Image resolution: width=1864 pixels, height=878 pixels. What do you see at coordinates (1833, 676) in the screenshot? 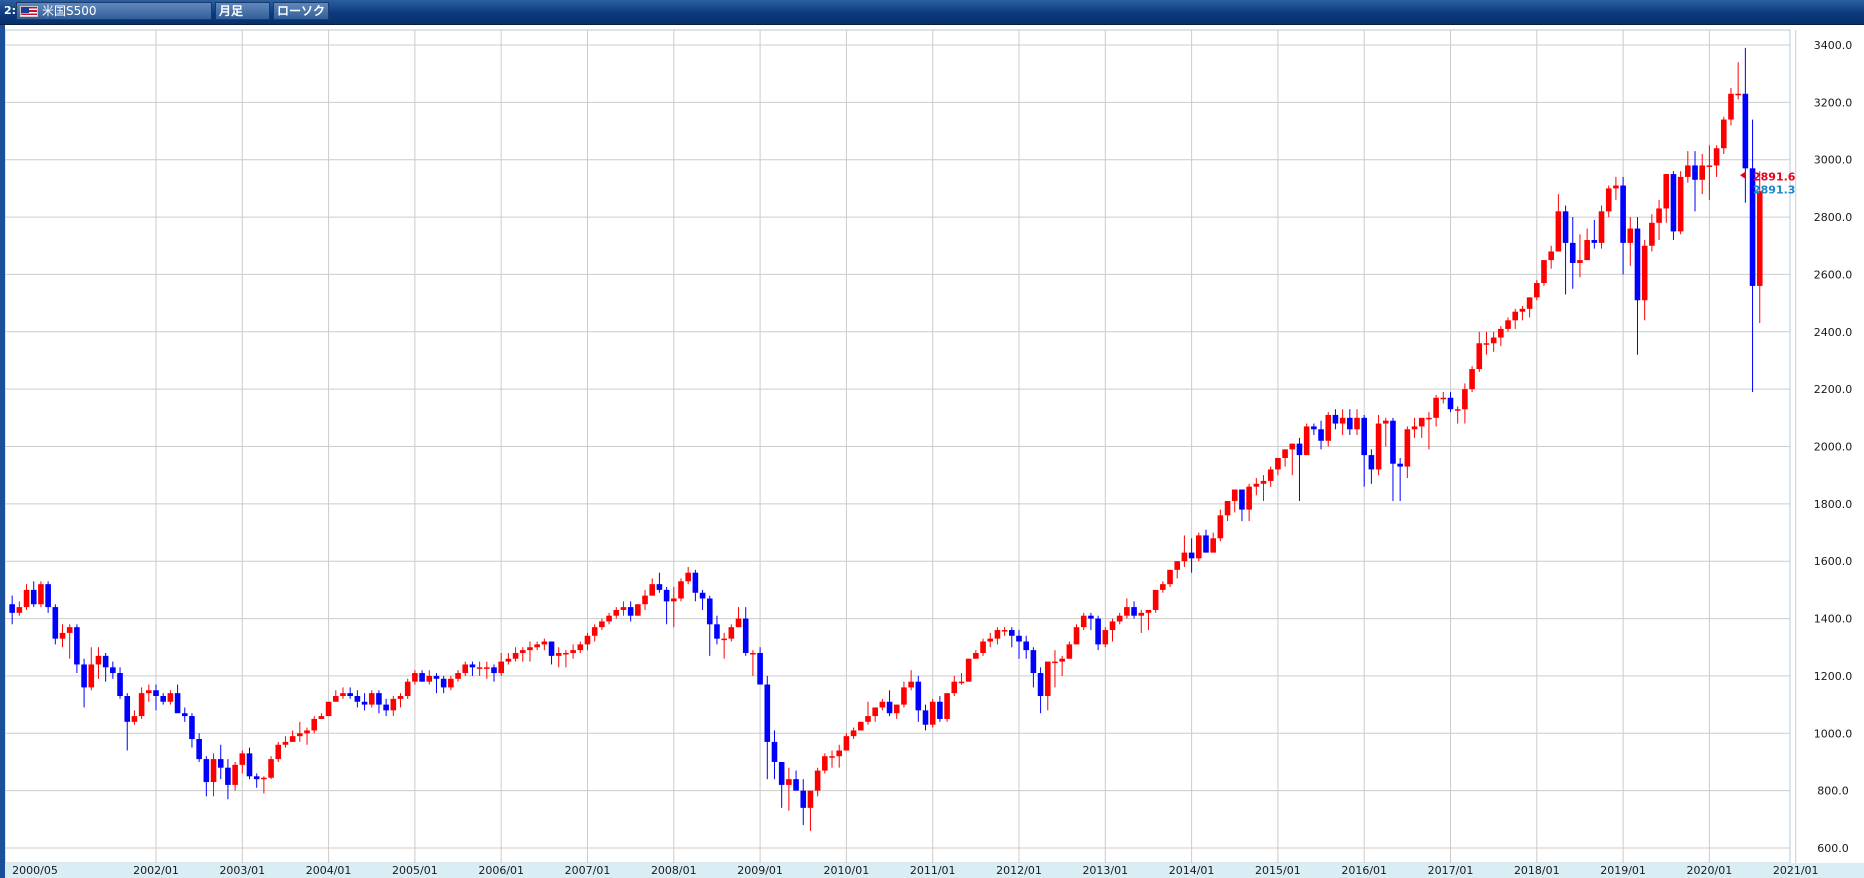
I see `y-tick-label: 1200.0` at bounding box center [1833, 676].